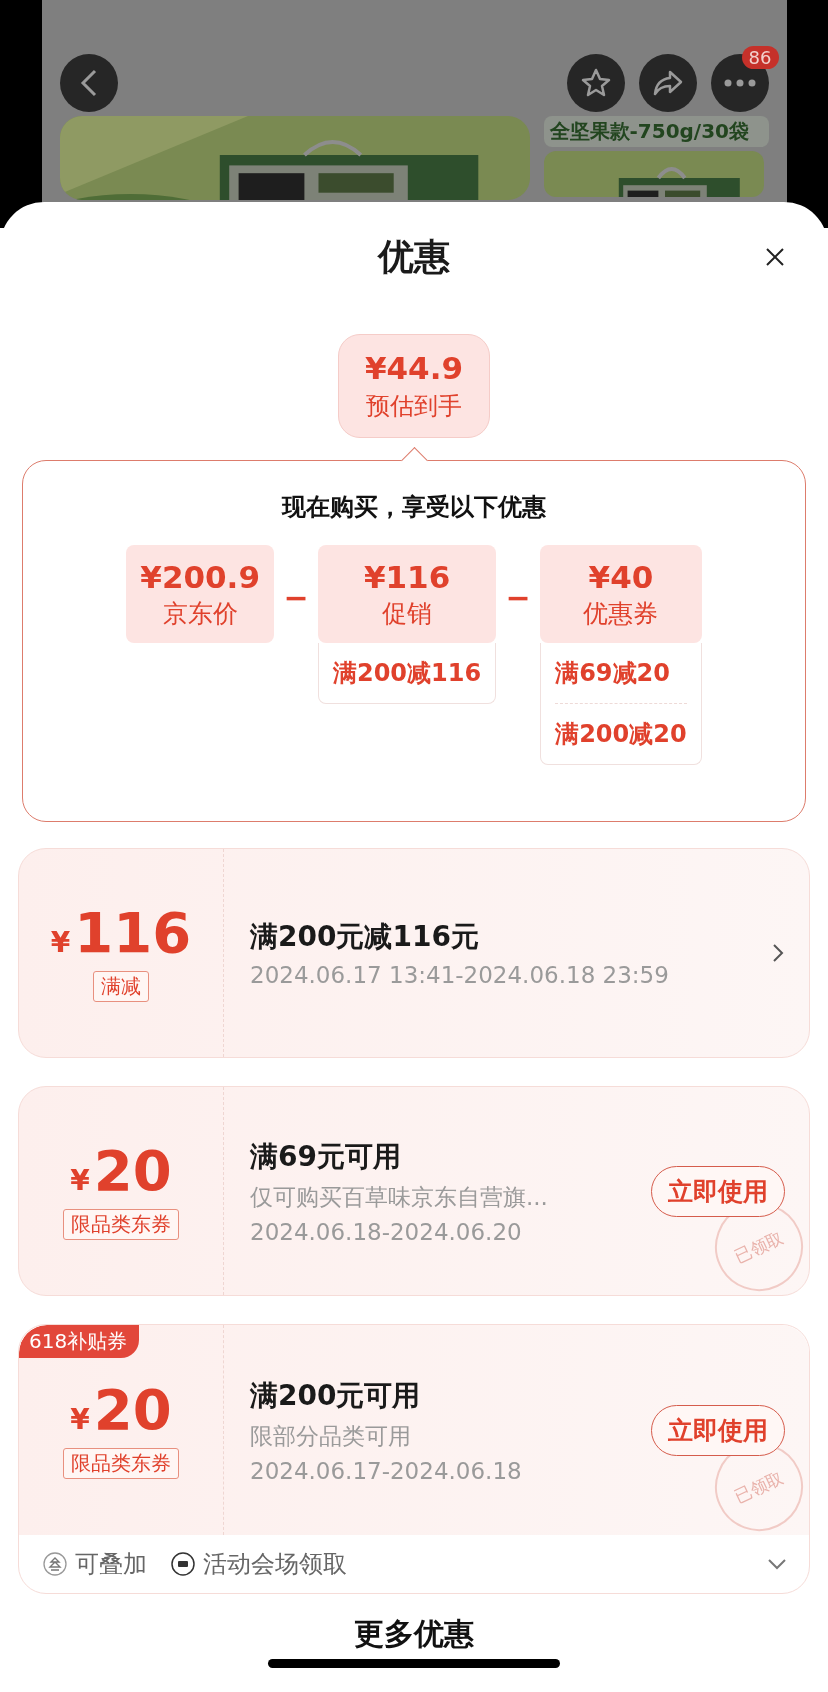 This screenshot has height=1692, width=828. What do you see at coordinates (414, 256) in the screenshot?
I see `sheet-title: 优惠` at bounding box center [414, 256].